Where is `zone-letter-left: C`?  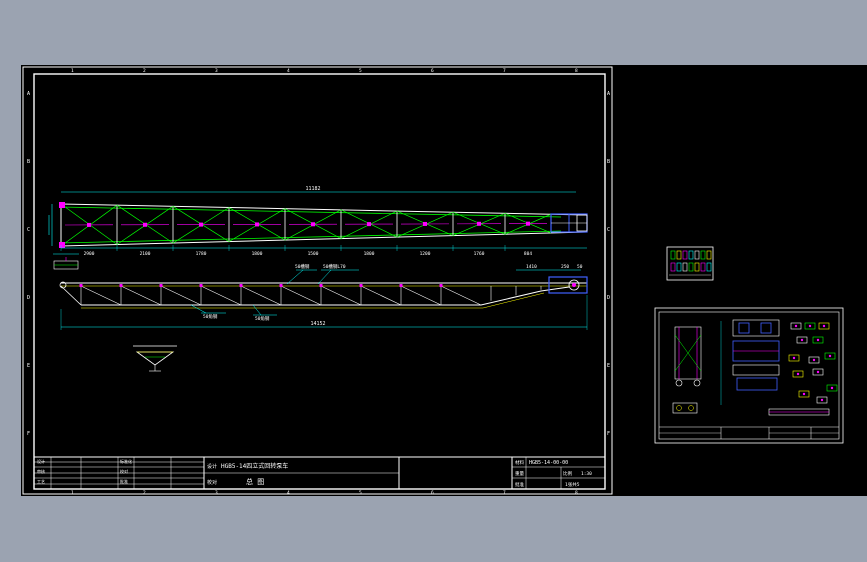
zone-letter-left: C is located at coordinates (28, 230).